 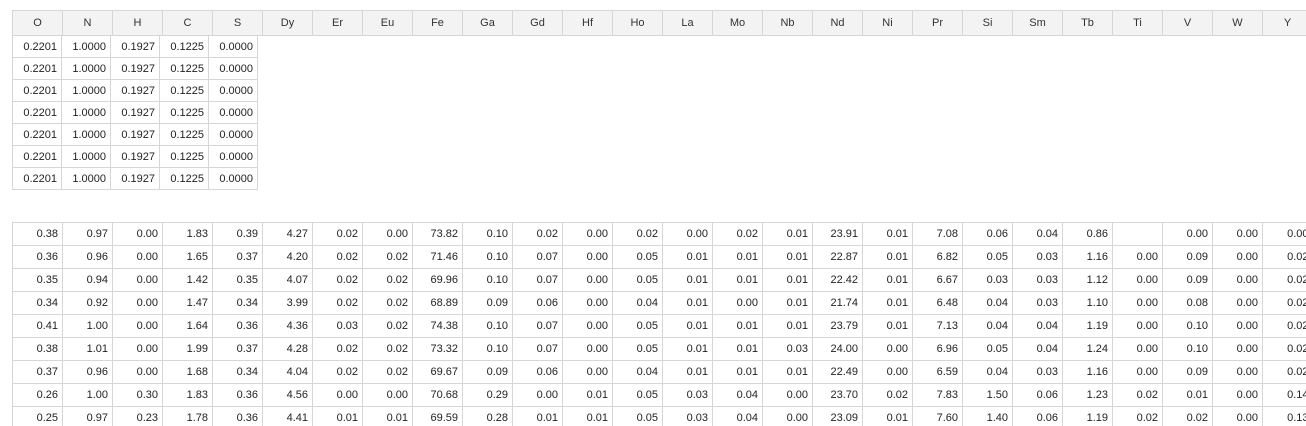 I want to click on table-cell: 1.50, so click(x=987, y=395).